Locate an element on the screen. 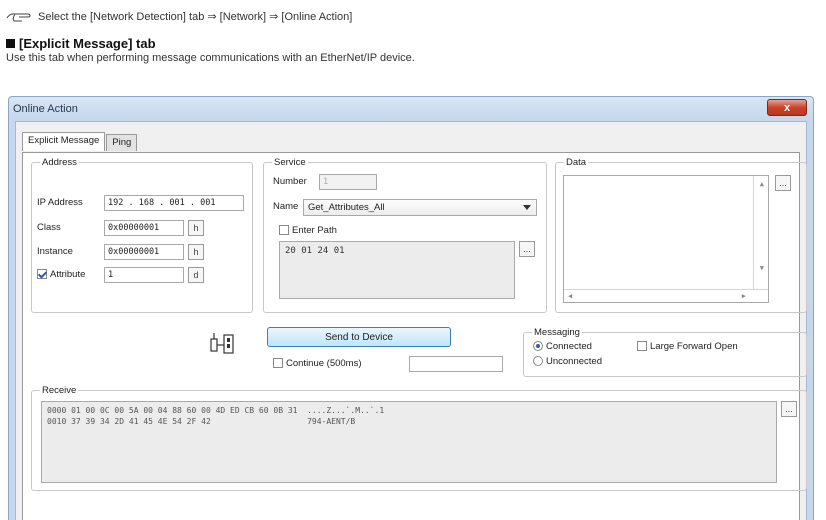  section-title: [Explicit Message] tab is located at coordinates (413, 43).